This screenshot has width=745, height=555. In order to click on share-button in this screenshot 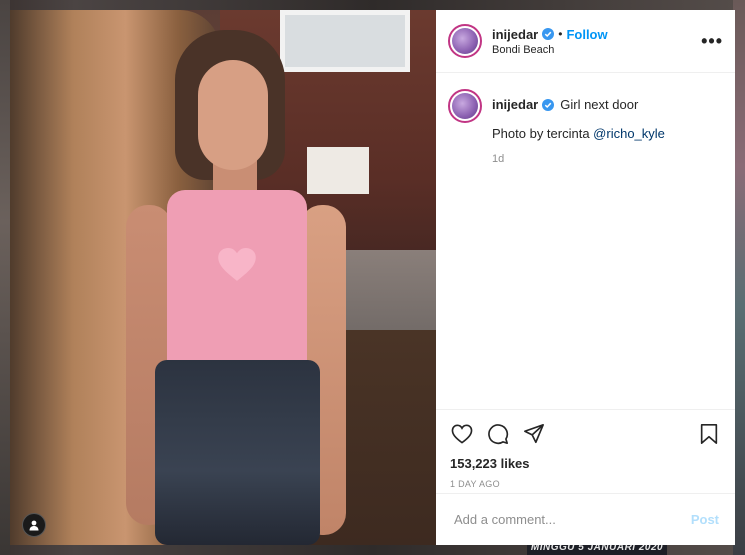, I will do `click(534, 434)`.